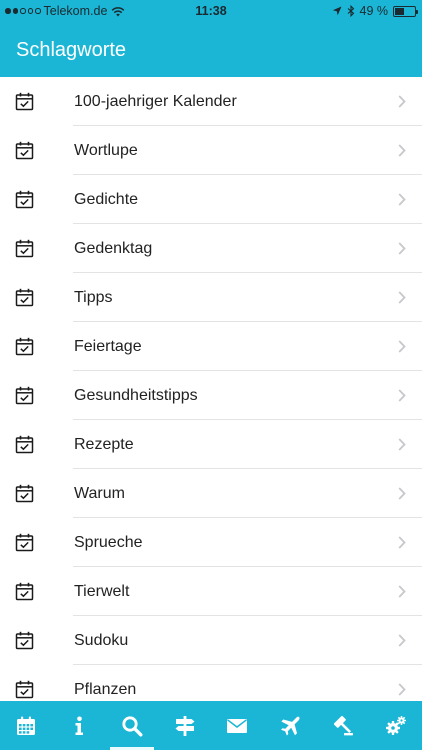 Image resolution: width=422 pixels, height=750 pixels. I want to click on navigation-header: Telekom.de 11:38 49 % Schlagworte, so click(211, 38).